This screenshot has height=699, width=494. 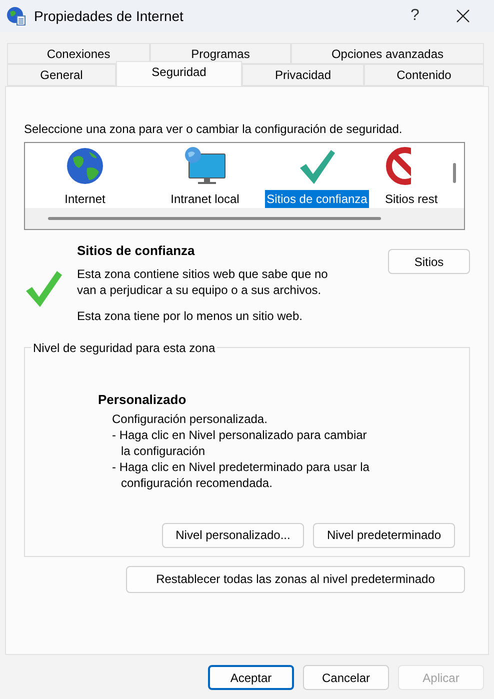 What do you see at coordinates (317, 177) in the screenshot?
I see `zone-item: Sitios de confianza` at bounding box center [317, 177].